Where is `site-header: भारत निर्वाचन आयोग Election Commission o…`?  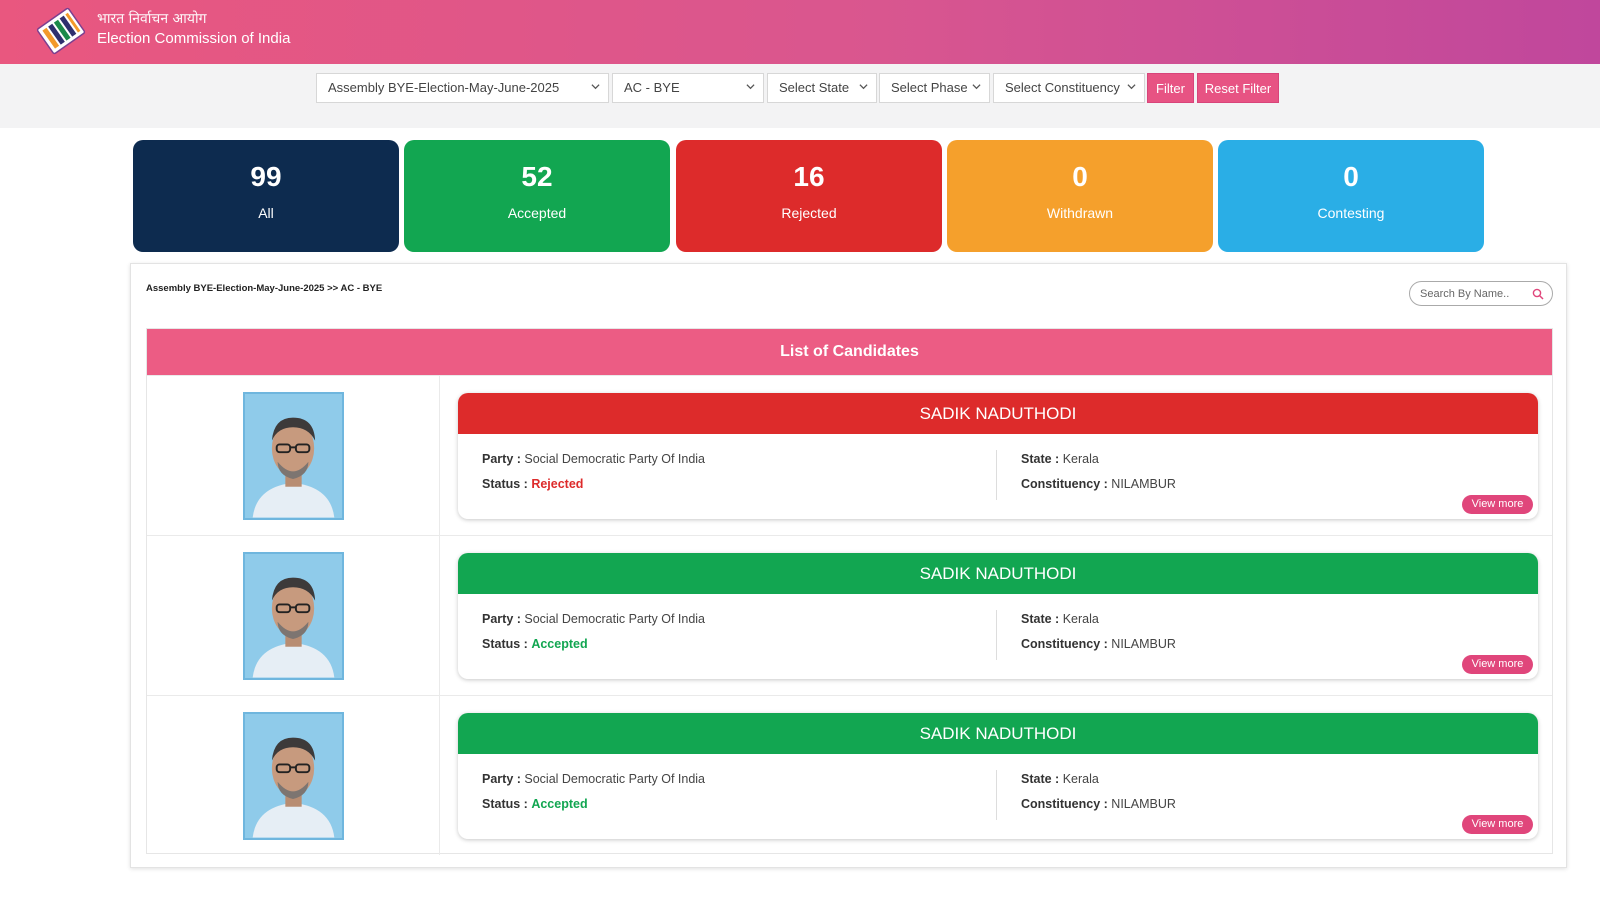 site-header: भारत निर्वाचन आयोग Election Commission o… is located at coordinates (800, 32).